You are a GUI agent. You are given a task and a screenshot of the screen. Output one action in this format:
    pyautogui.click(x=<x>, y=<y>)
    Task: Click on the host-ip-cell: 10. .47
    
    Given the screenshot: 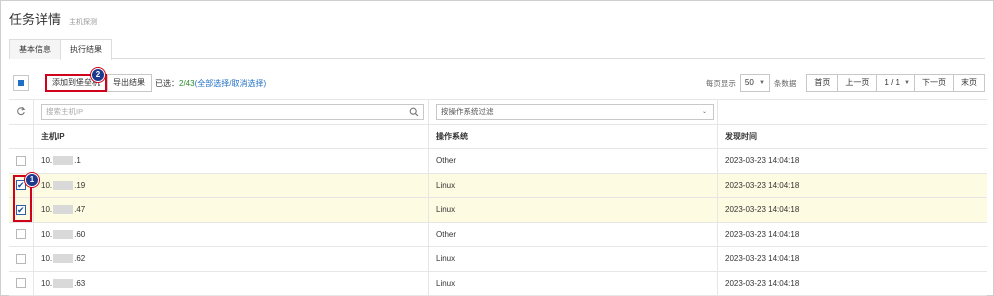 What is the action you would take?
    pyautogui.click(x=231, y=210)
    